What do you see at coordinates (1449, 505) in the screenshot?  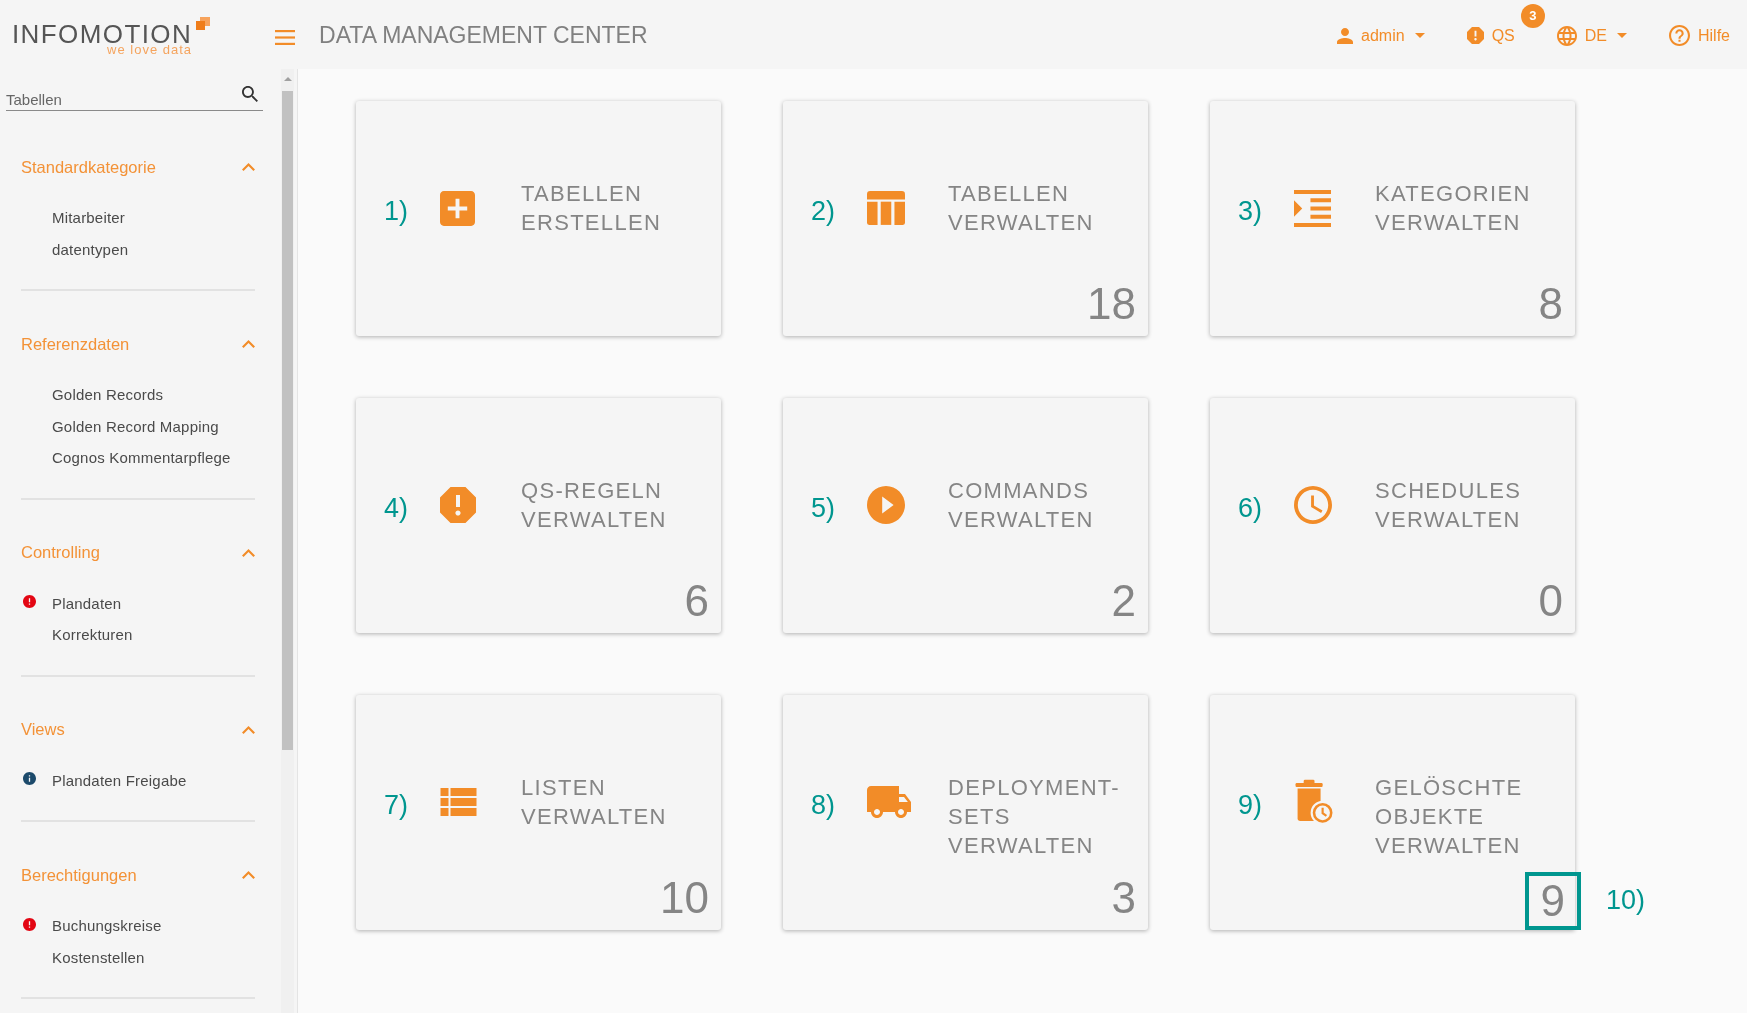 I see `tile-title: SCHEDULES VERWALTEN` at bounding box center [1449, 505].